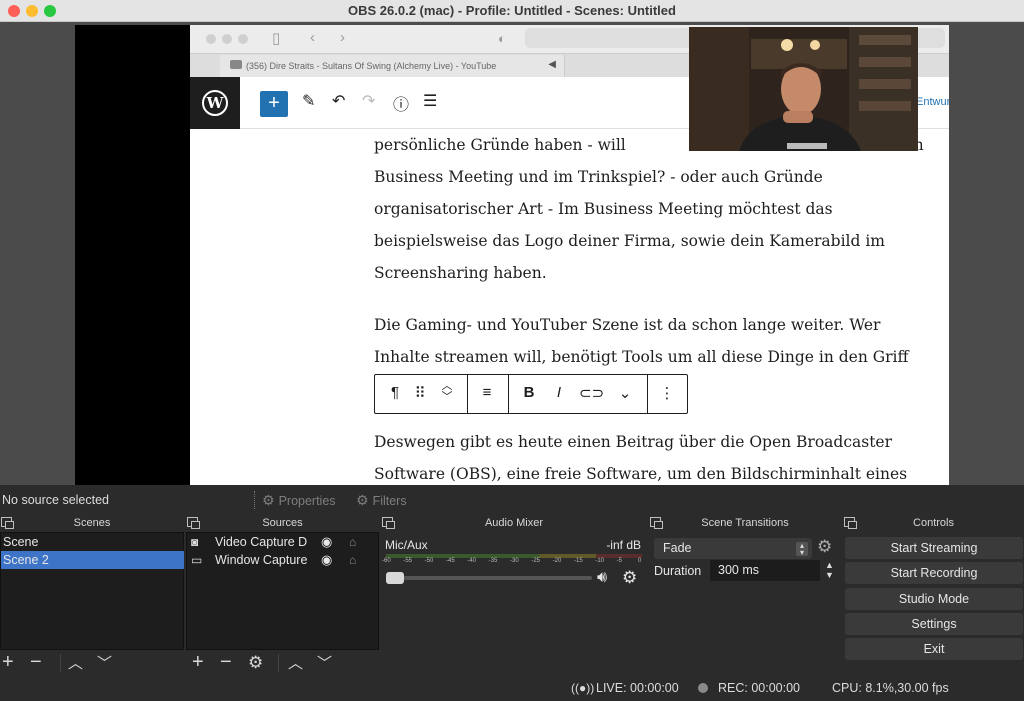  Describe the element at coordinates (890, 688) in the screenshot. I see `cpu-usage: CPU: 8.1%,30.00 fps` at that location.